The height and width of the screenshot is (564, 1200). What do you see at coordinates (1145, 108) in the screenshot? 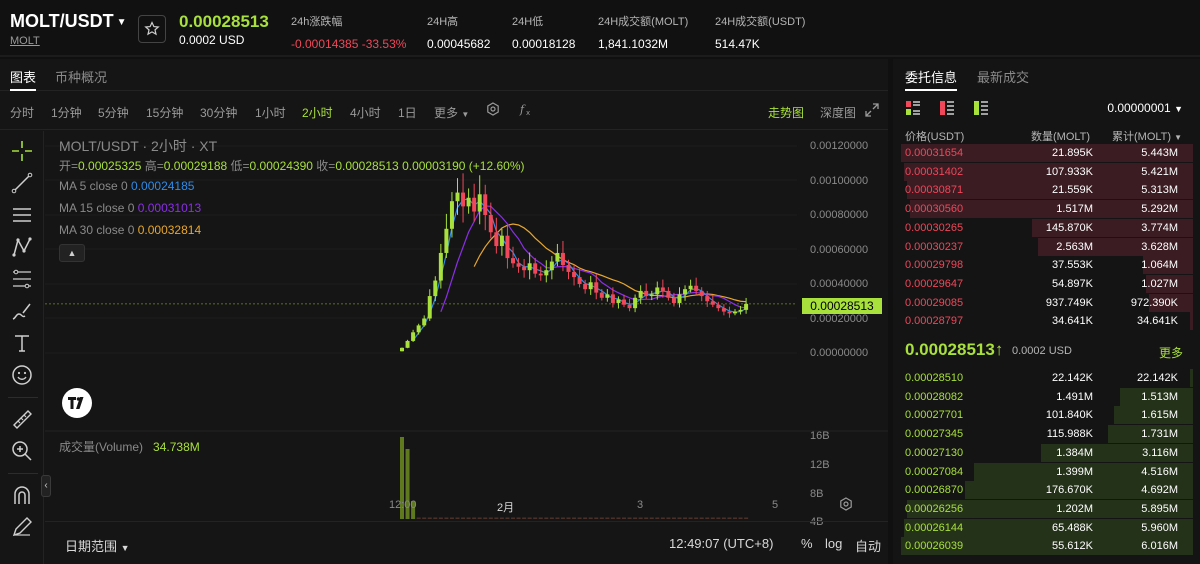
I see `precision-select: 0.00000001 ▼` at bounding box center [1145, 108].